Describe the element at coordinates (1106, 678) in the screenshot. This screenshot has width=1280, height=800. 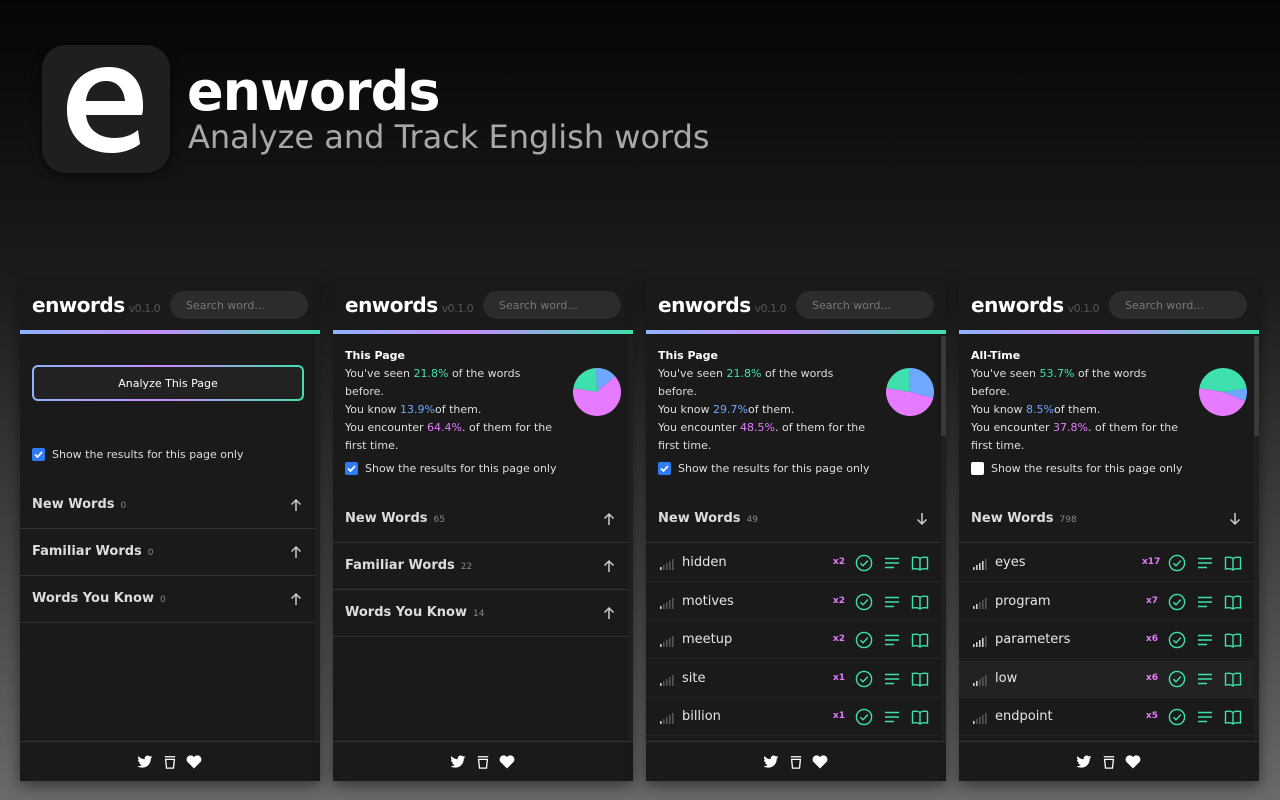
I see `word-row: low x6` at that location.